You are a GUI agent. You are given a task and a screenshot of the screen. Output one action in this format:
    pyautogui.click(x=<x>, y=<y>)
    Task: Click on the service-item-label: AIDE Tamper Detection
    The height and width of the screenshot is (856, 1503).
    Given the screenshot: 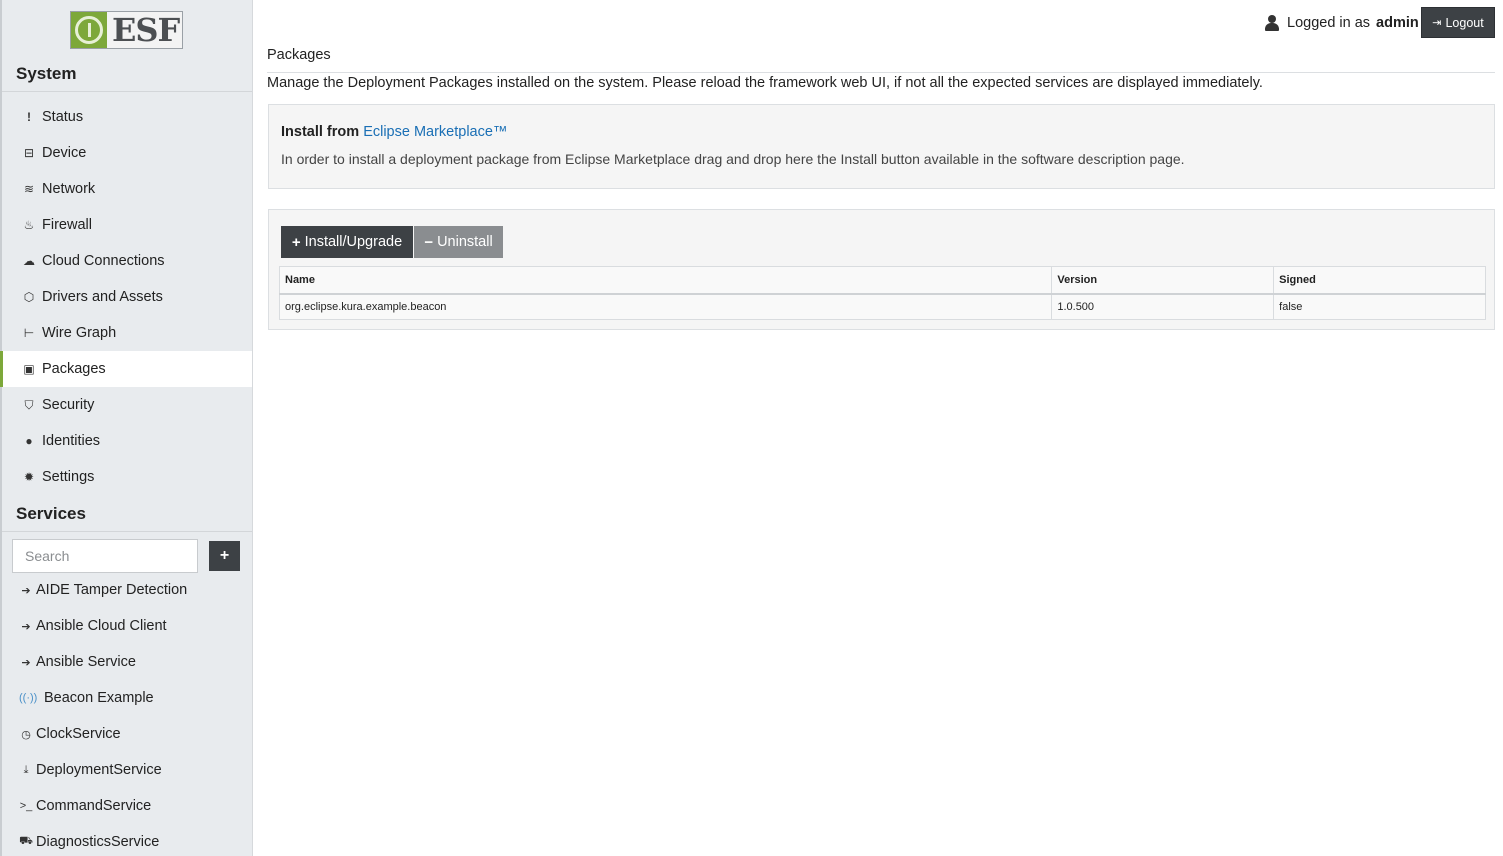 What is the action you would take?
    pyautogui.click(x=112, y=590)
    